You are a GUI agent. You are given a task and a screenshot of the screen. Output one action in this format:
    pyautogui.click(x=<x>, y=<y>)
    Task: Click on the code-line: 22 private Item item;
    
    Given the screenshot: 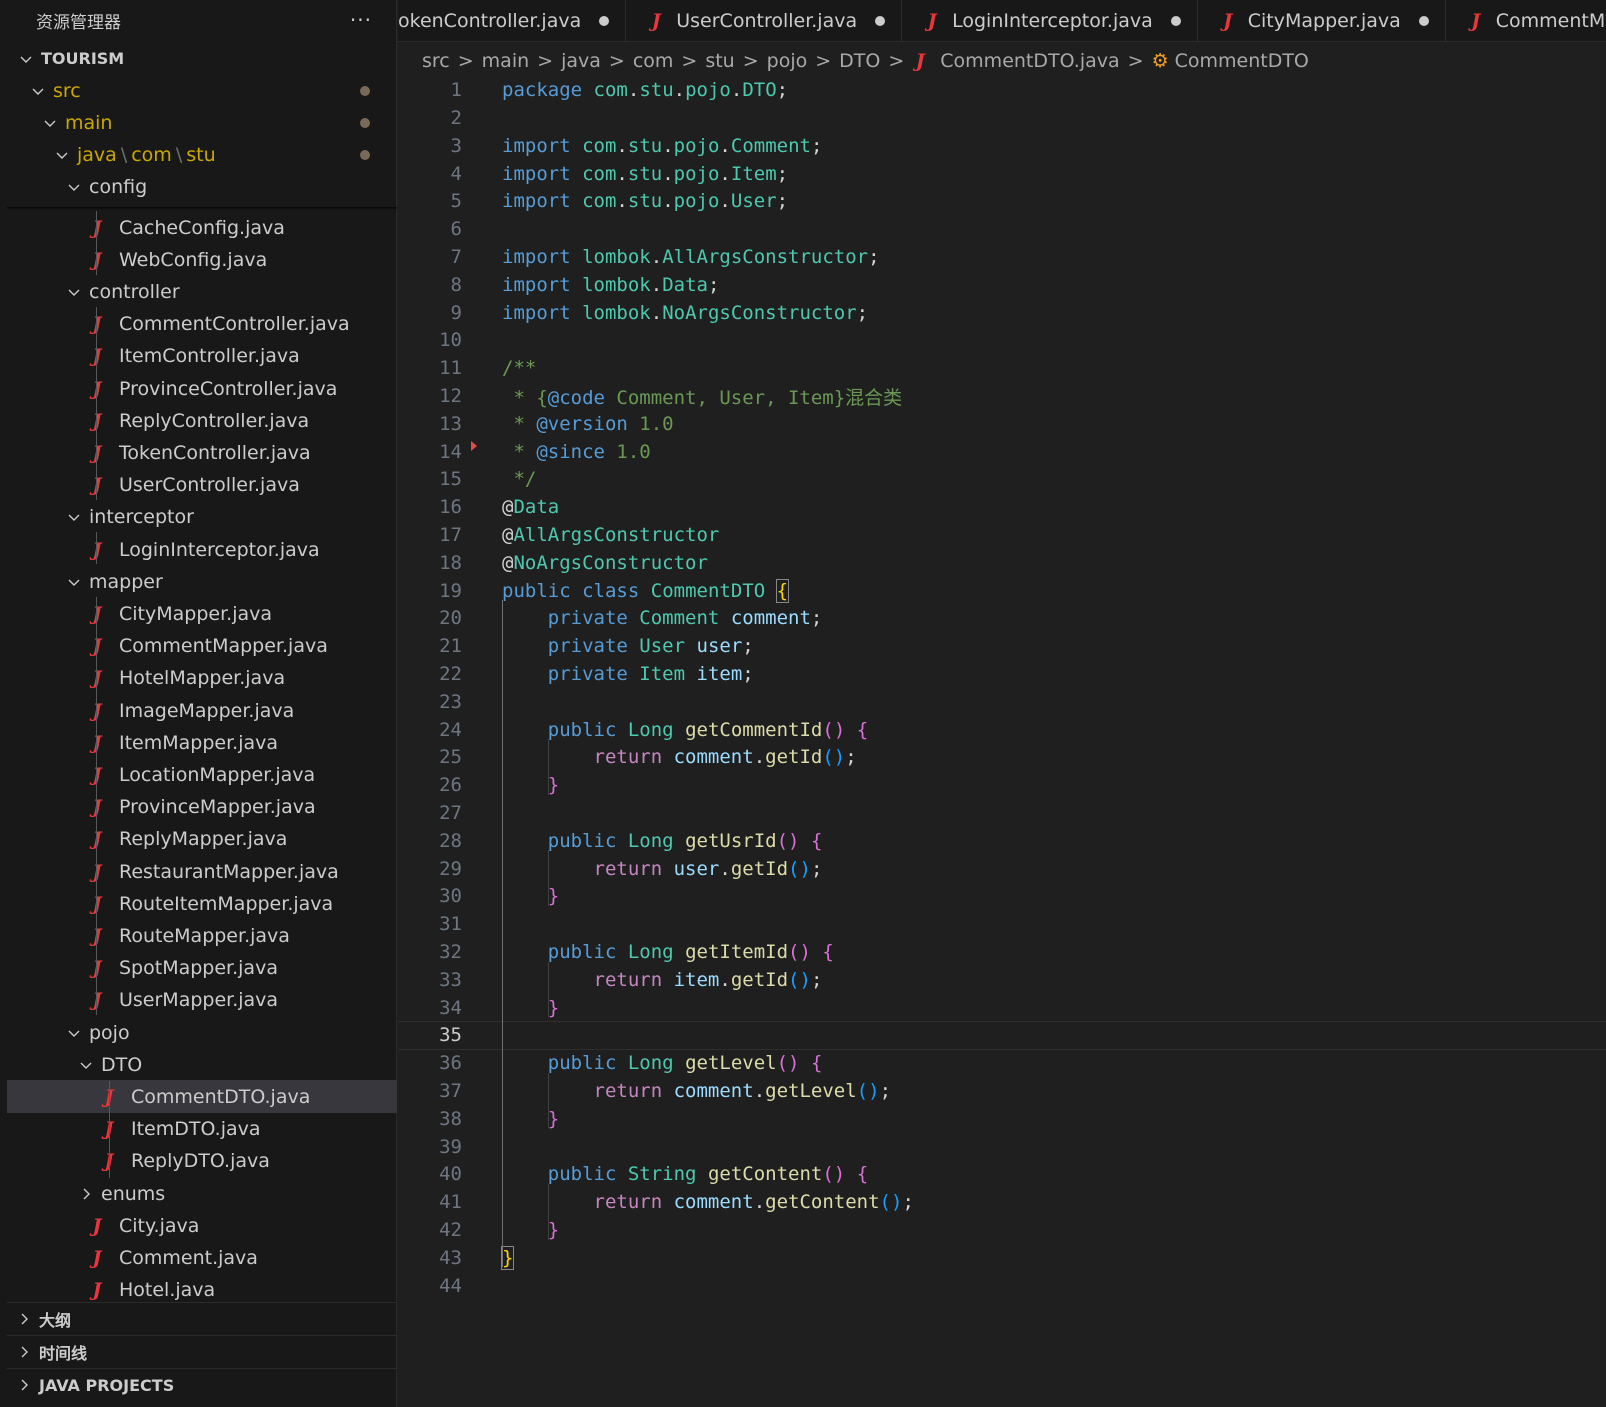 What is the action you would take?
    pyautogui.click(x=1002, y=674)
    